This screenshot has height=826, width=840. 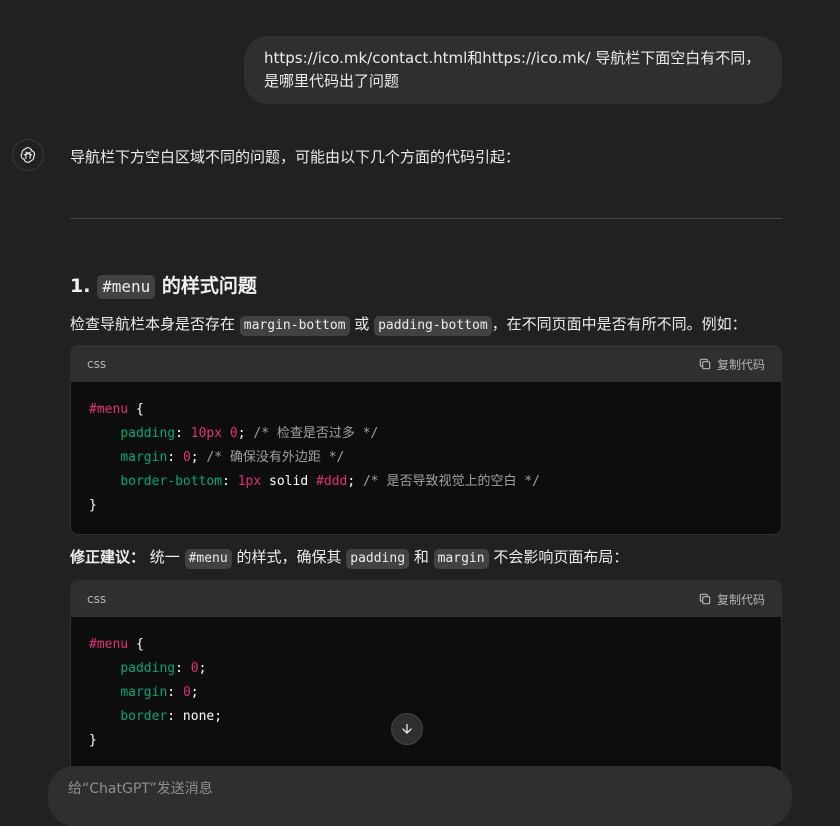 What do you see at coordinates (249, 481) in the screenshot?
I see `code-token: 1px` at bounding box center [249, 481].